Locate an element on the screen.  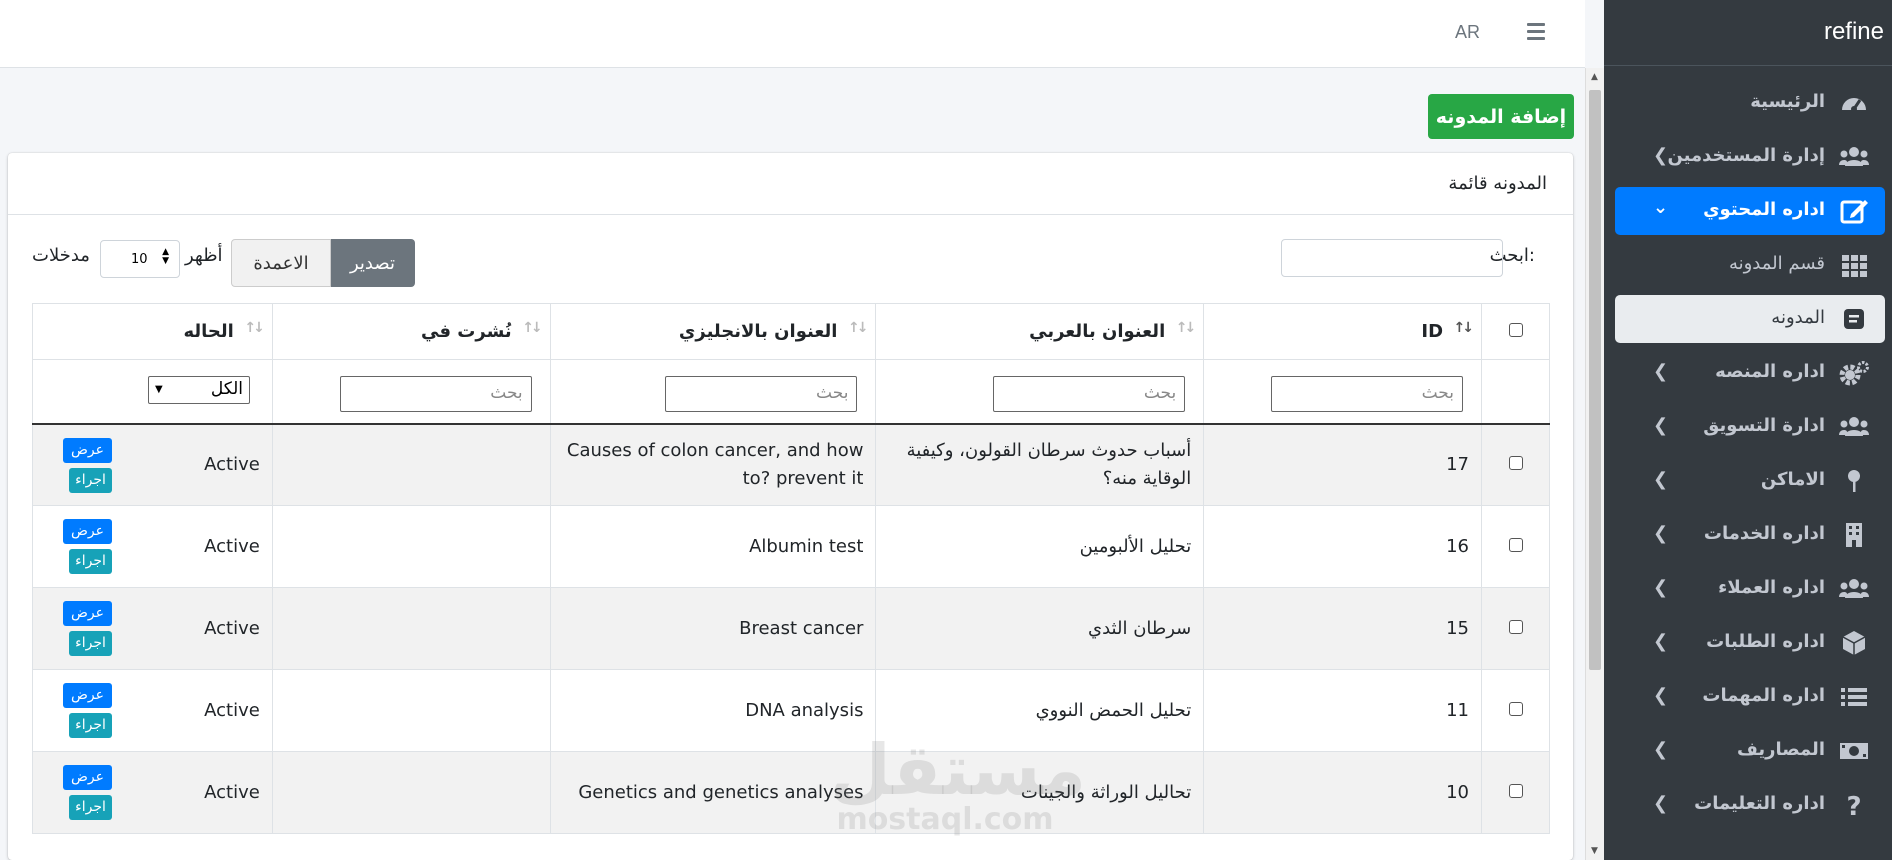
column-header-title-en: العنوان بالانجليزي ↑↓ is located at coordinates (713, 331).